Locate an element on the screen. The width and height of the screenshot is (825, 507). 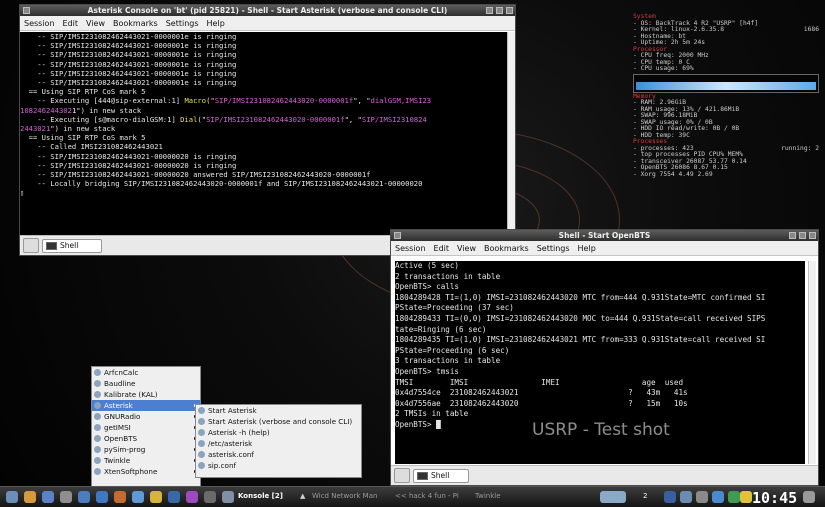
trash-icon is located at coordinates (809, 497).